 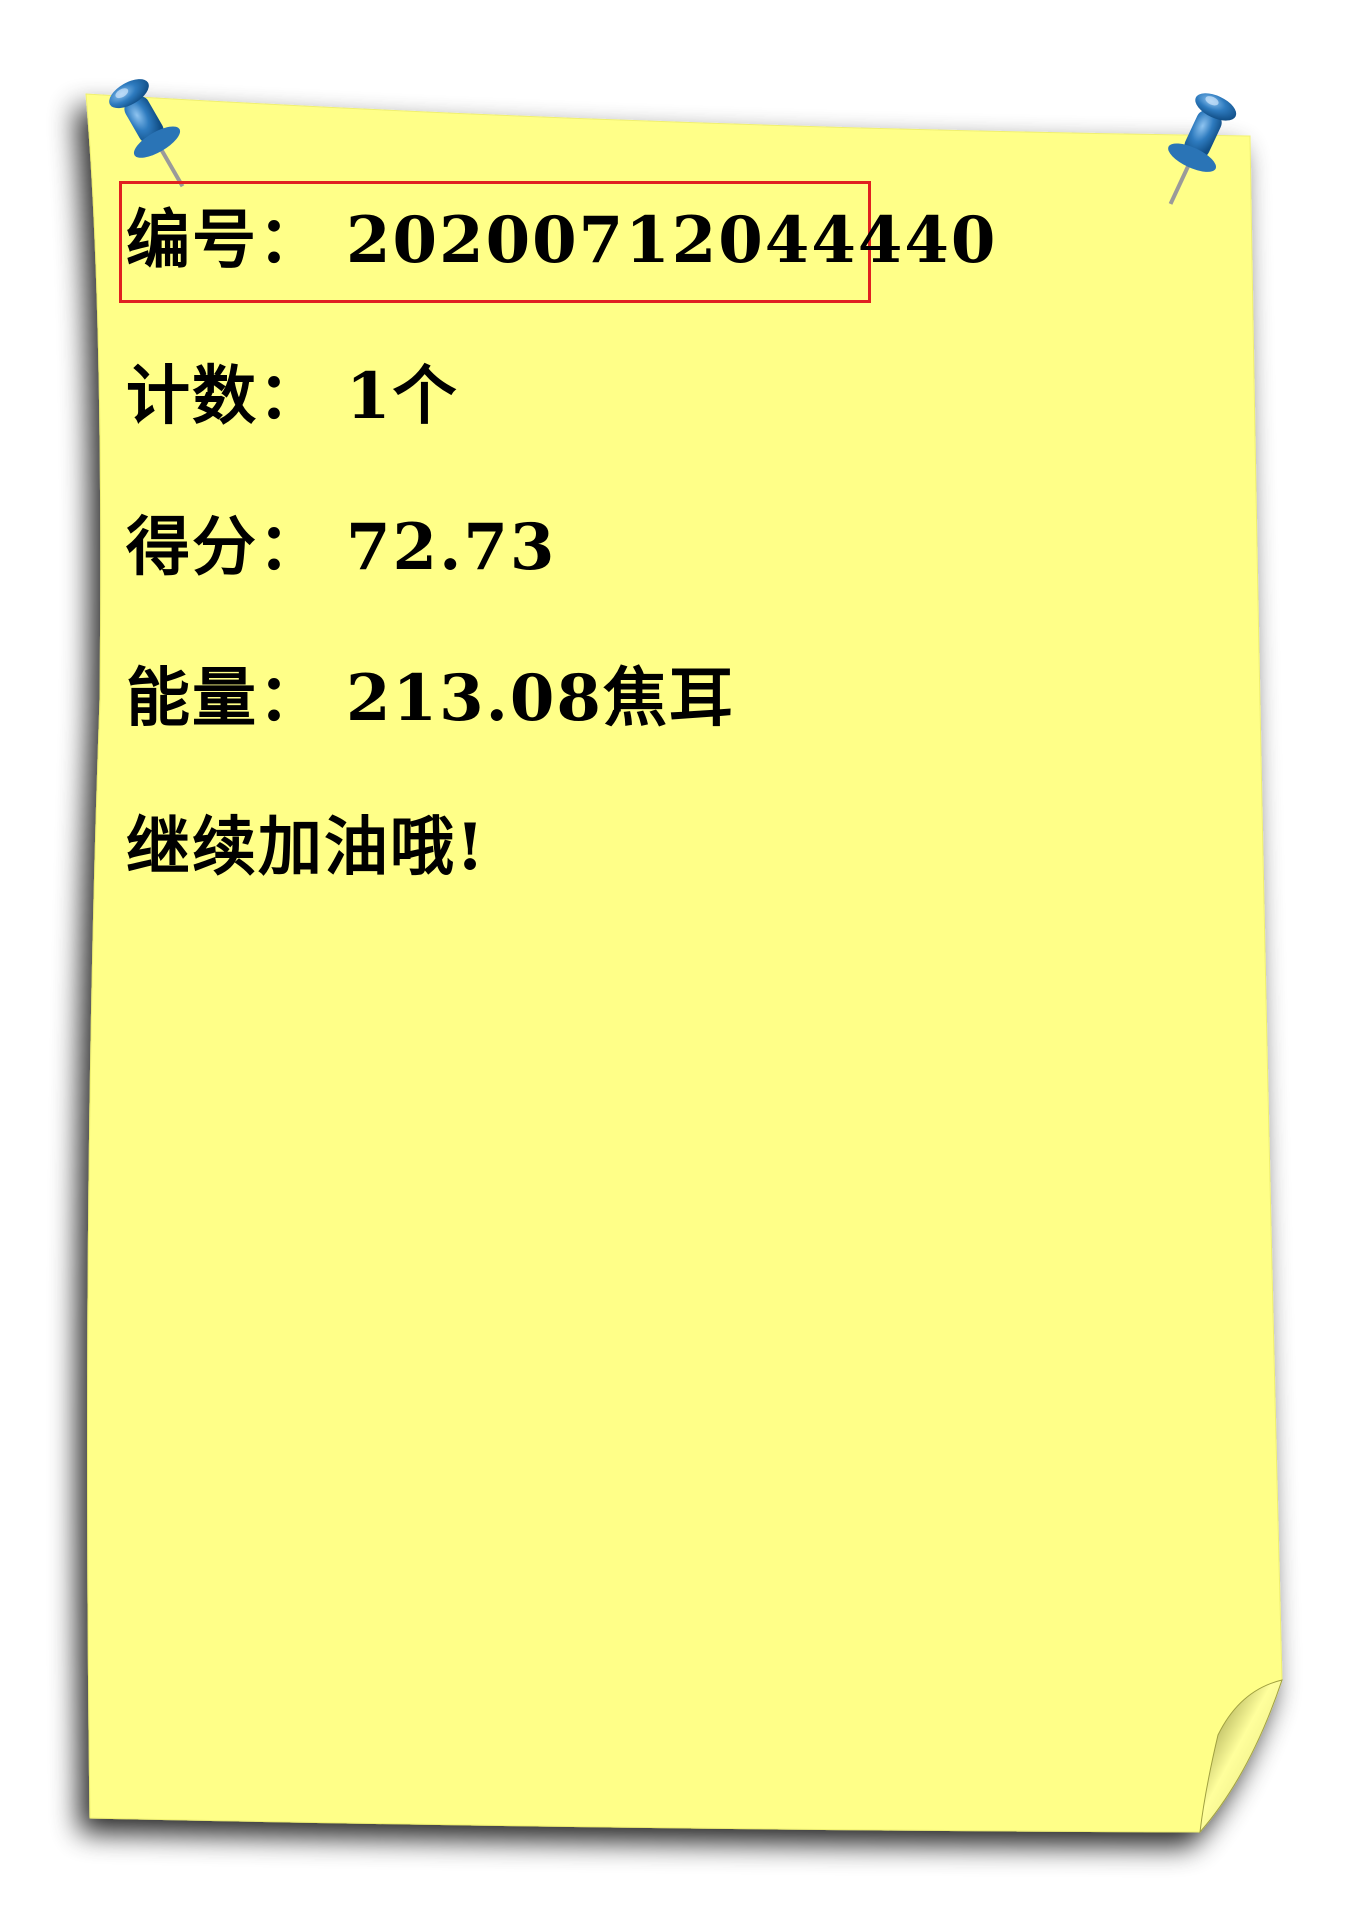 What do you see at coordinates (225, 396) in the screenshot?
I see `count-label: 计数：` at bounding box center [225, 396].